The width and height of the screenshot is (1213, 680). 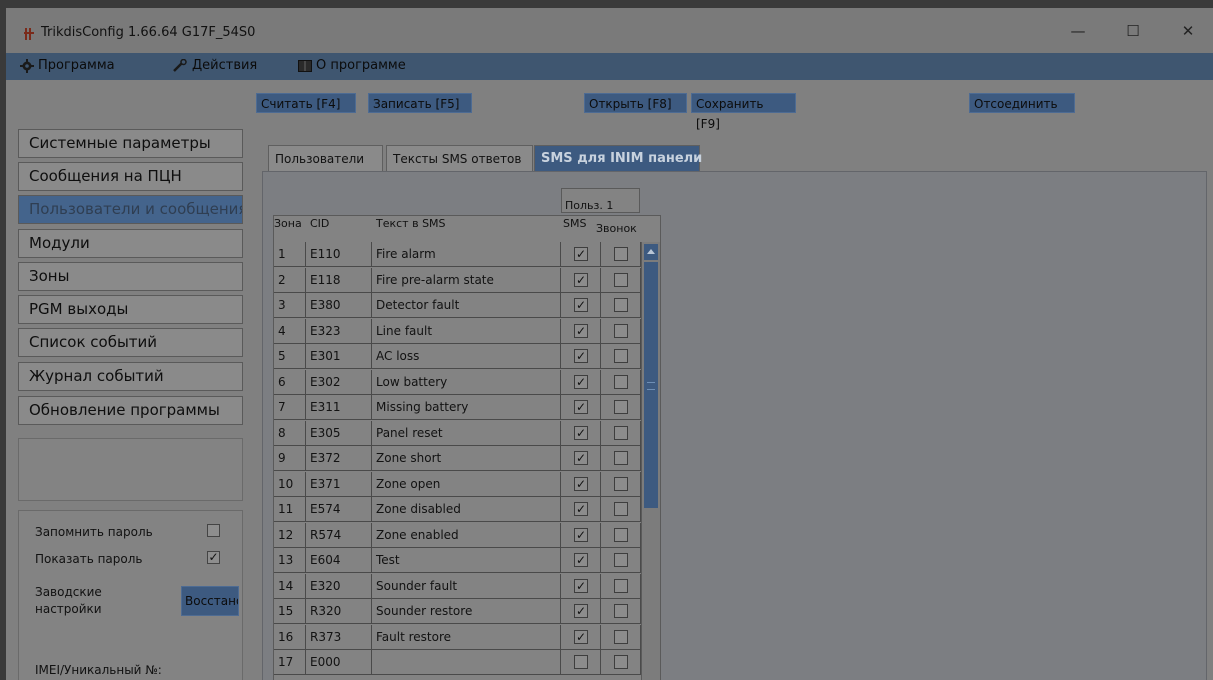 I want to click on nav-pgm-outputs: PGM выходы, so click(x=130, y=309).